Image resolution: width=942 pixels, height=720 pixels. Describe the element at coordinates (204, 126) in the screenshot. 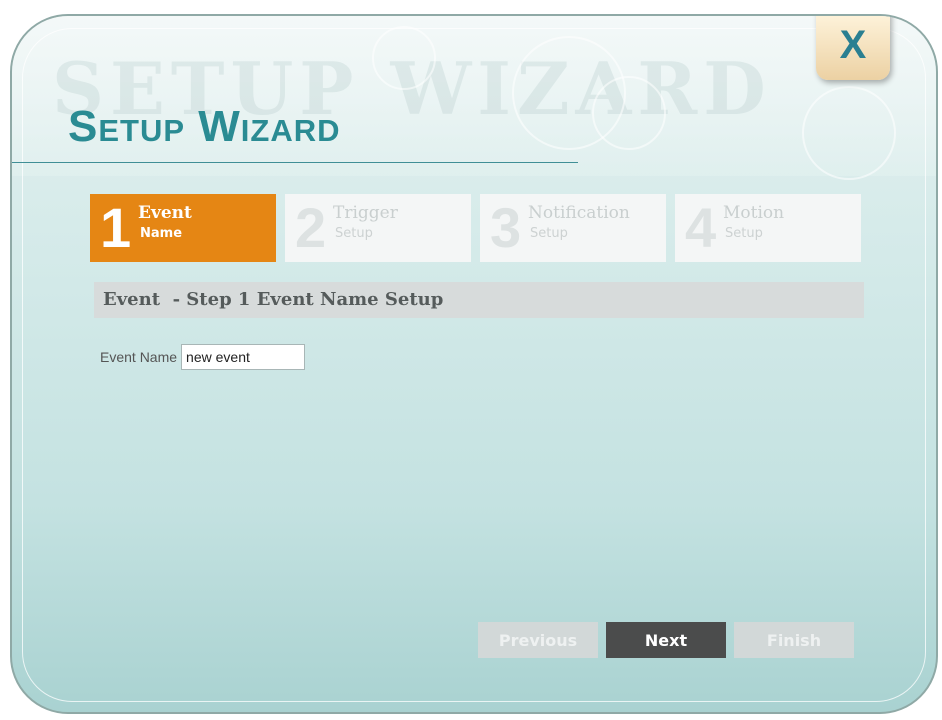

I see `wizard-title: Setup Wizard` at that location.